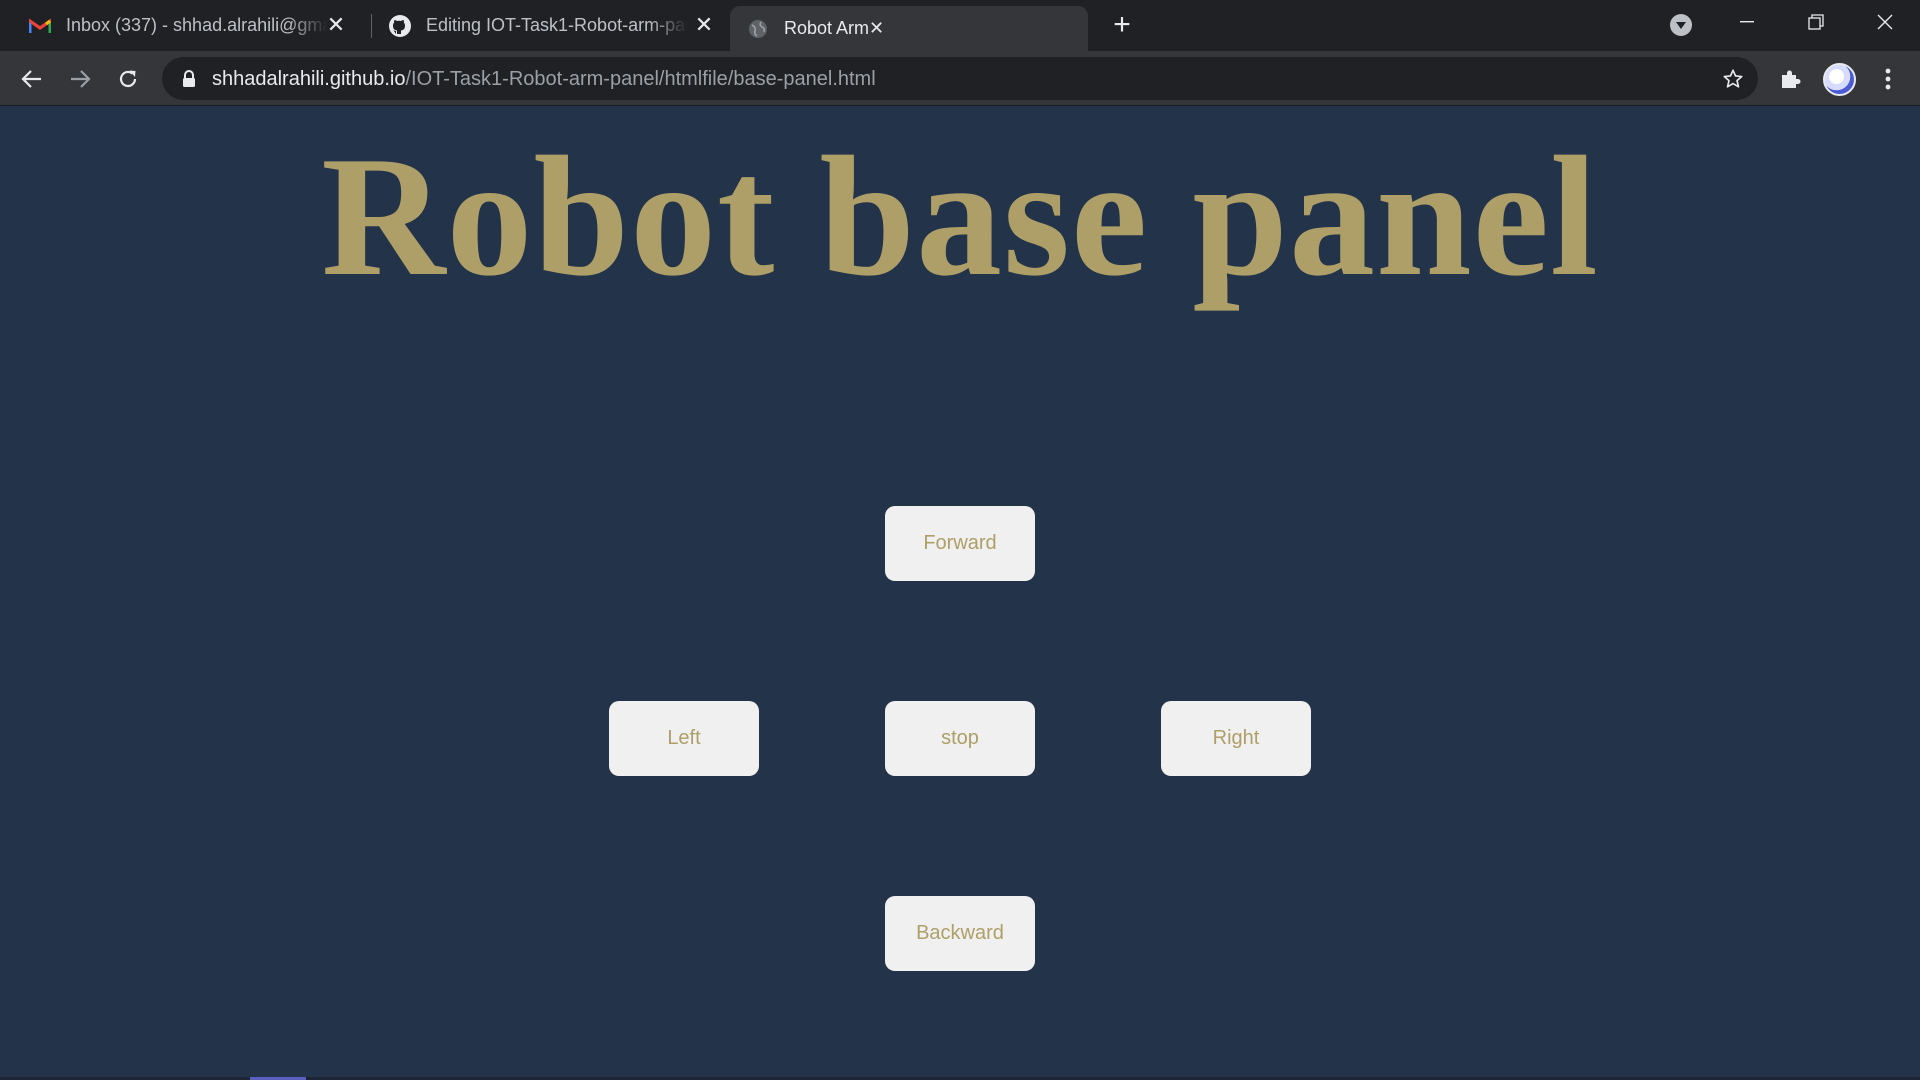 Image resolution: width=1920 pixels, height=1080 pixels. Describe the element at coordinates (909, 28) in the screenshot. I see `tab-robot-arm: Robot Arm ✕` at that location.